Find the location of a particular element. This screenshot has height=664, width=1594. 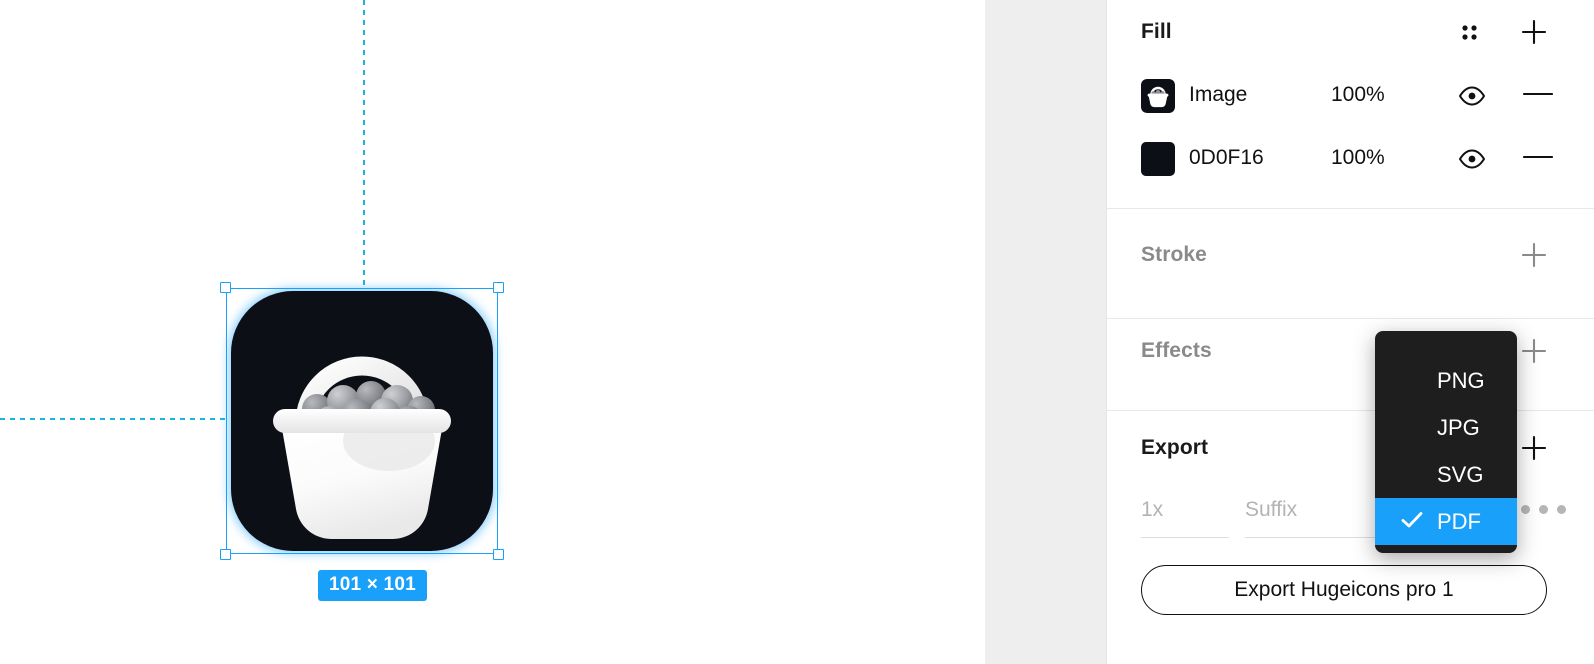

resize-handle-top-left is located at coordinates (225, 287).